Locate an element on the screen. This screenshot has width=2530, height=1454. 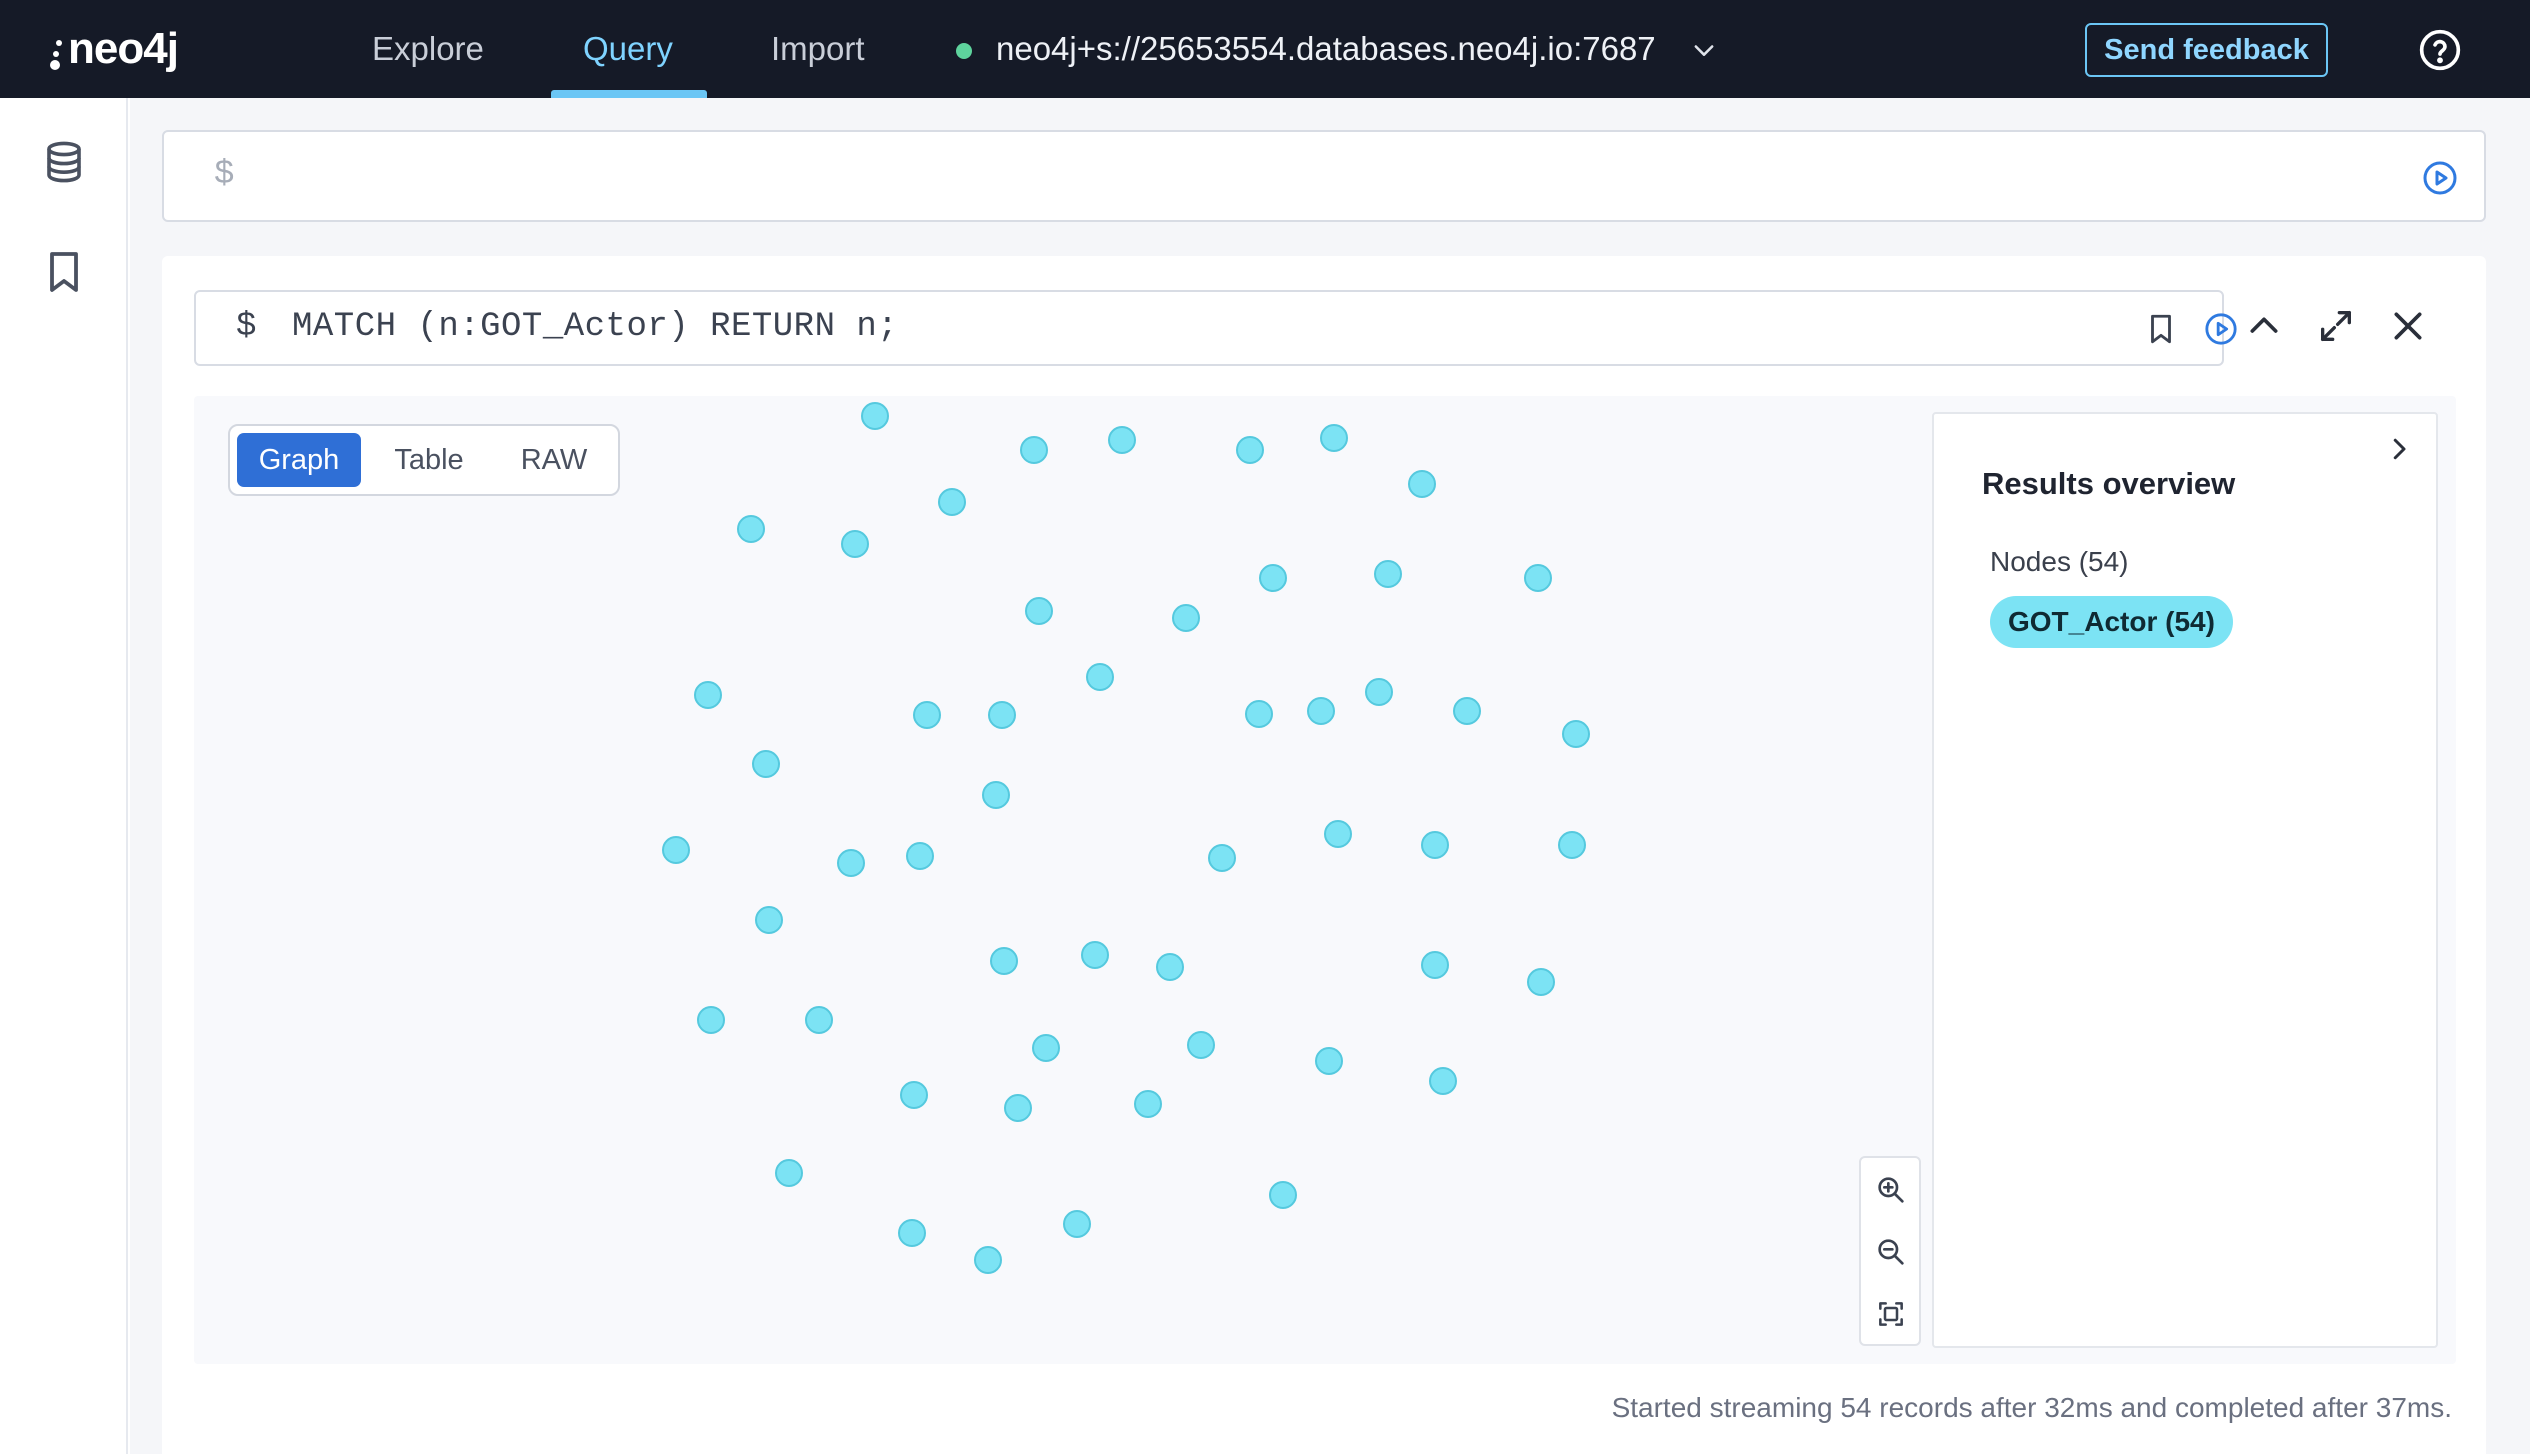
neo4j-logo: neo4j is located at coordinates (114, 49).